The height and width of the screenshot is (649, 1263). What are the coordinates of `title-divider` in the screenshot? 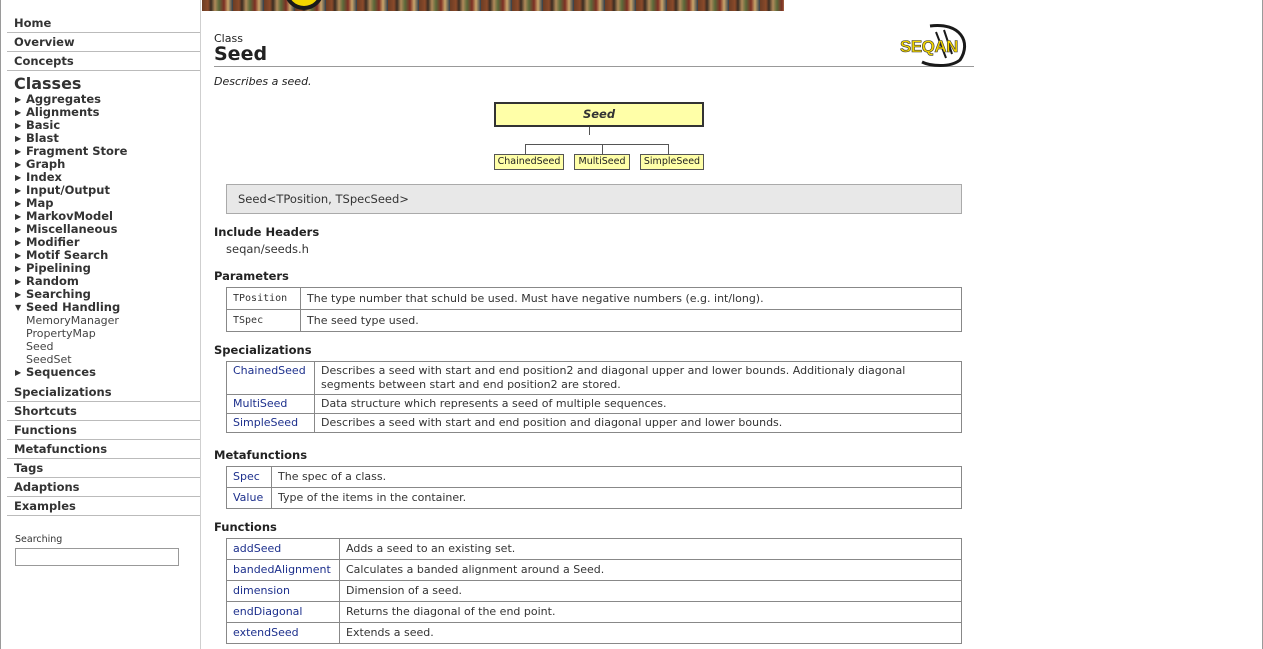 It's located at (594, 66).